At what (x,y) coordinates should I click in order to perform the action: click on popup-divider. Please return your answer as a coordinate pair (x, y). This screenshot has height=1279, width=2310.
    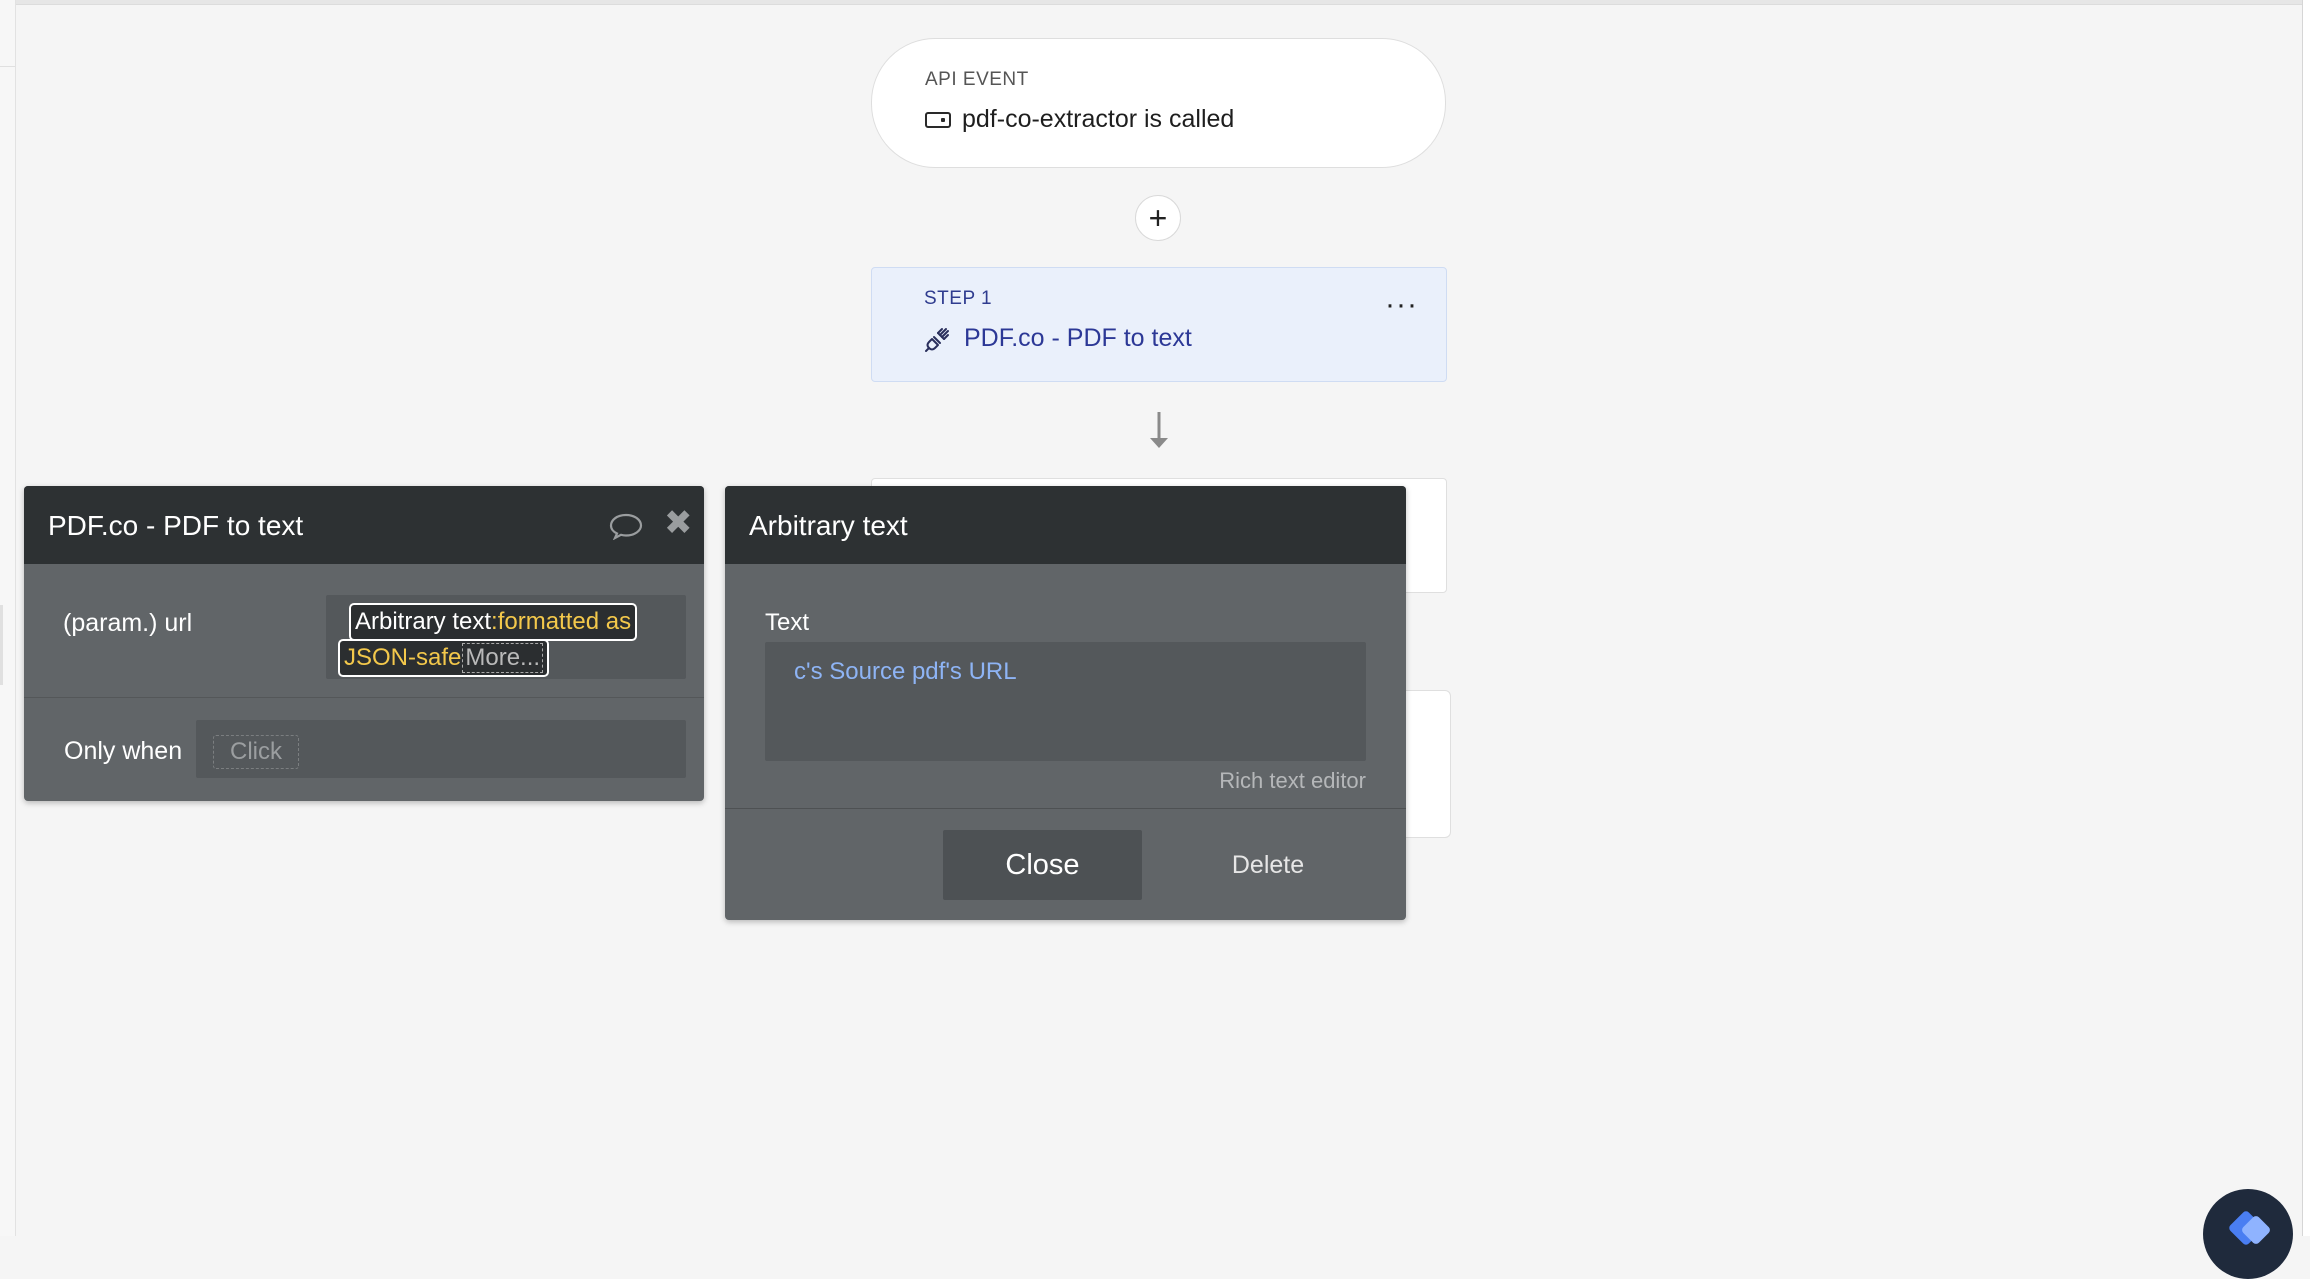
    Looking at the image, I should click on (1065, 808).